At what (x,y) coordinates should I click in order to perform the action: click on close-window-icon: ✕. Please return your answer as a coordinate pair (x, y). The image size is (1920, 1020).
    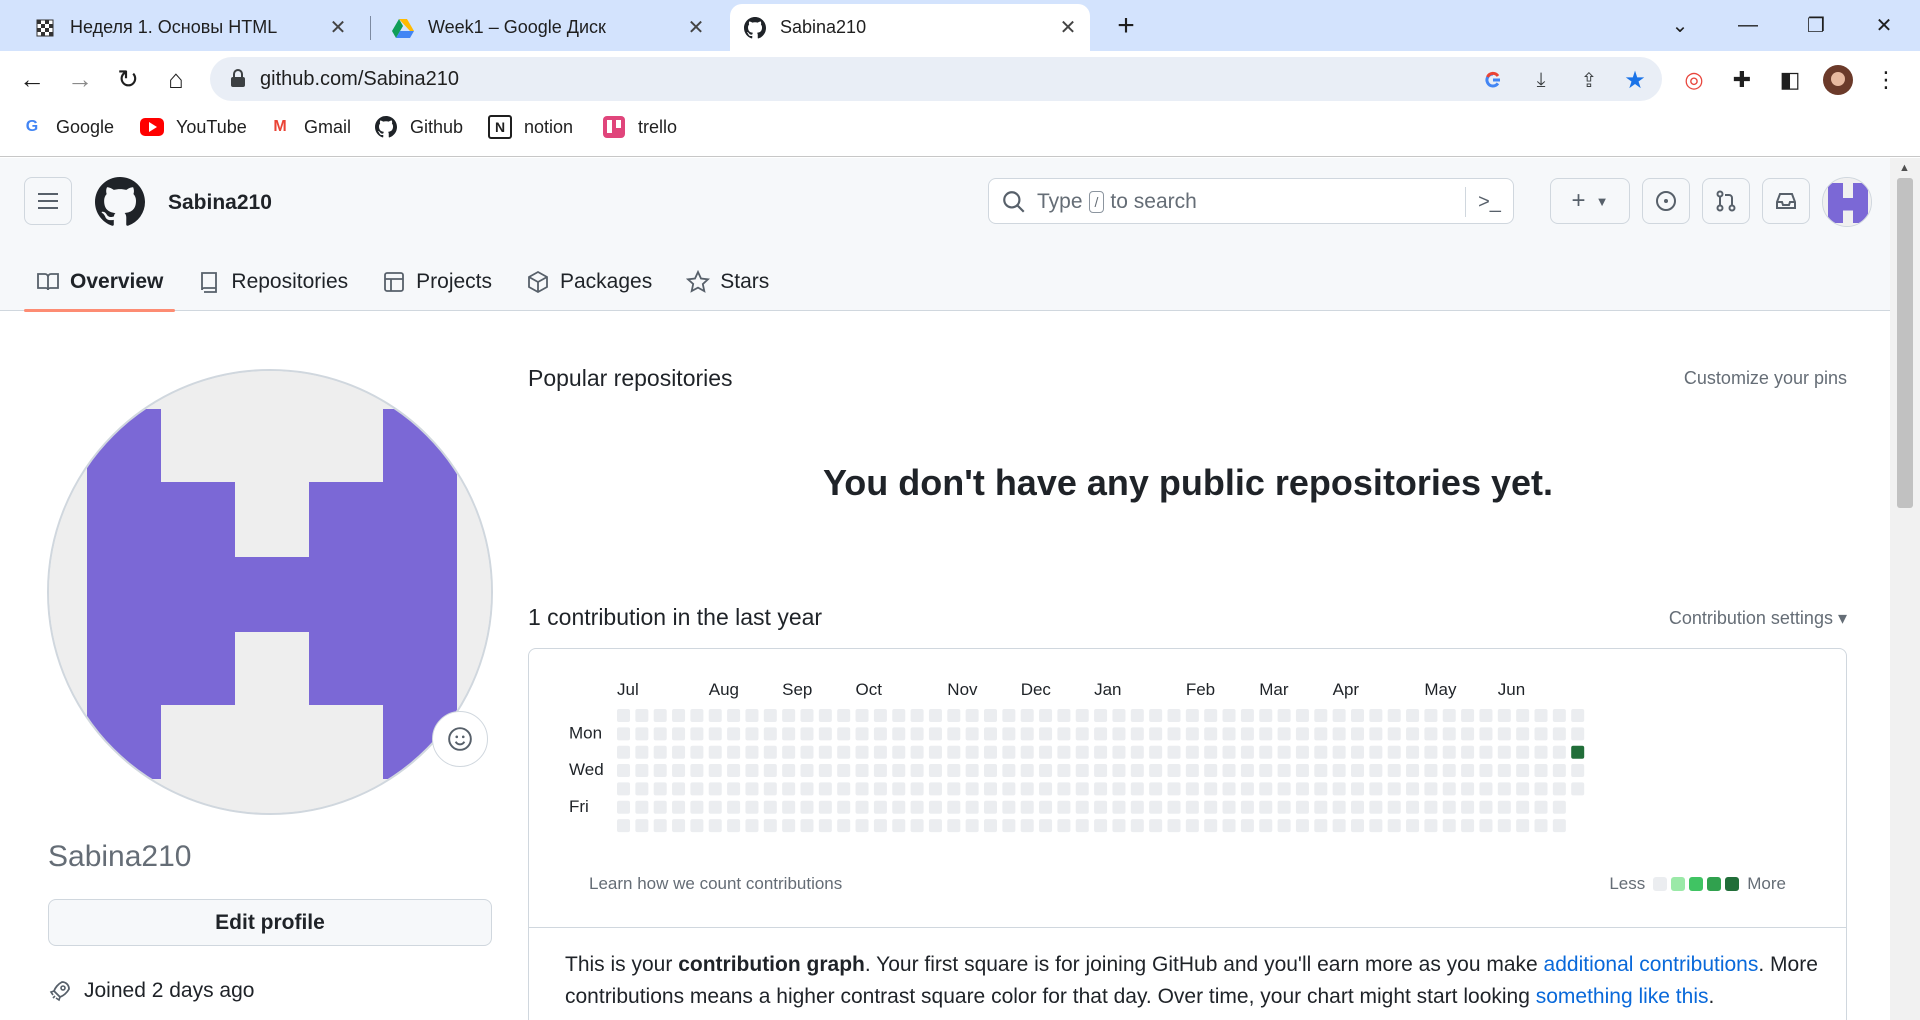
    Looking at the image, I should click on (1884, 25).